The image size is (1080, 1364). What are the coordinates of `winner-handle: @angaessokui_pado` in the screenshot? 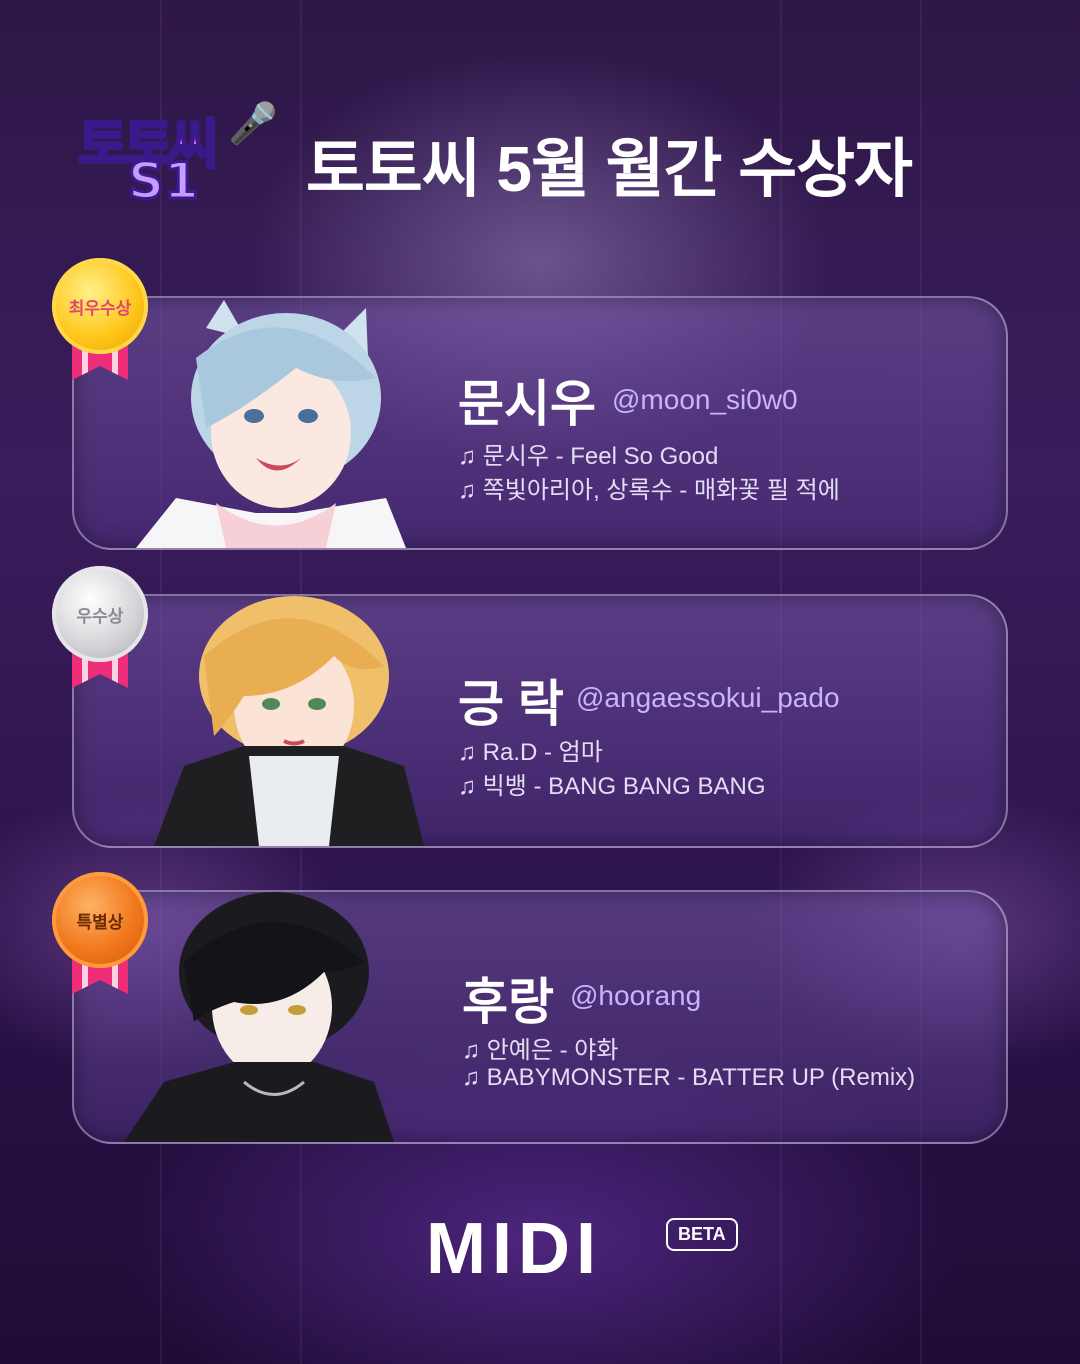 It's located at (708, 697).